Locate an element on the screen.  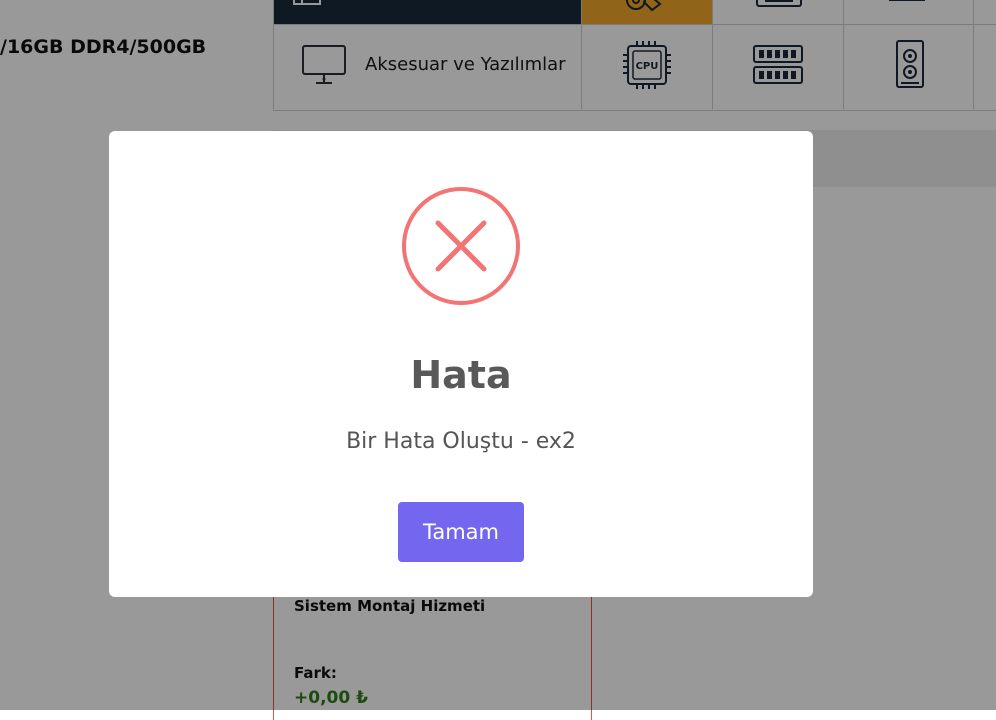
dialog-title: Hata is located at coordinates (461, 375).